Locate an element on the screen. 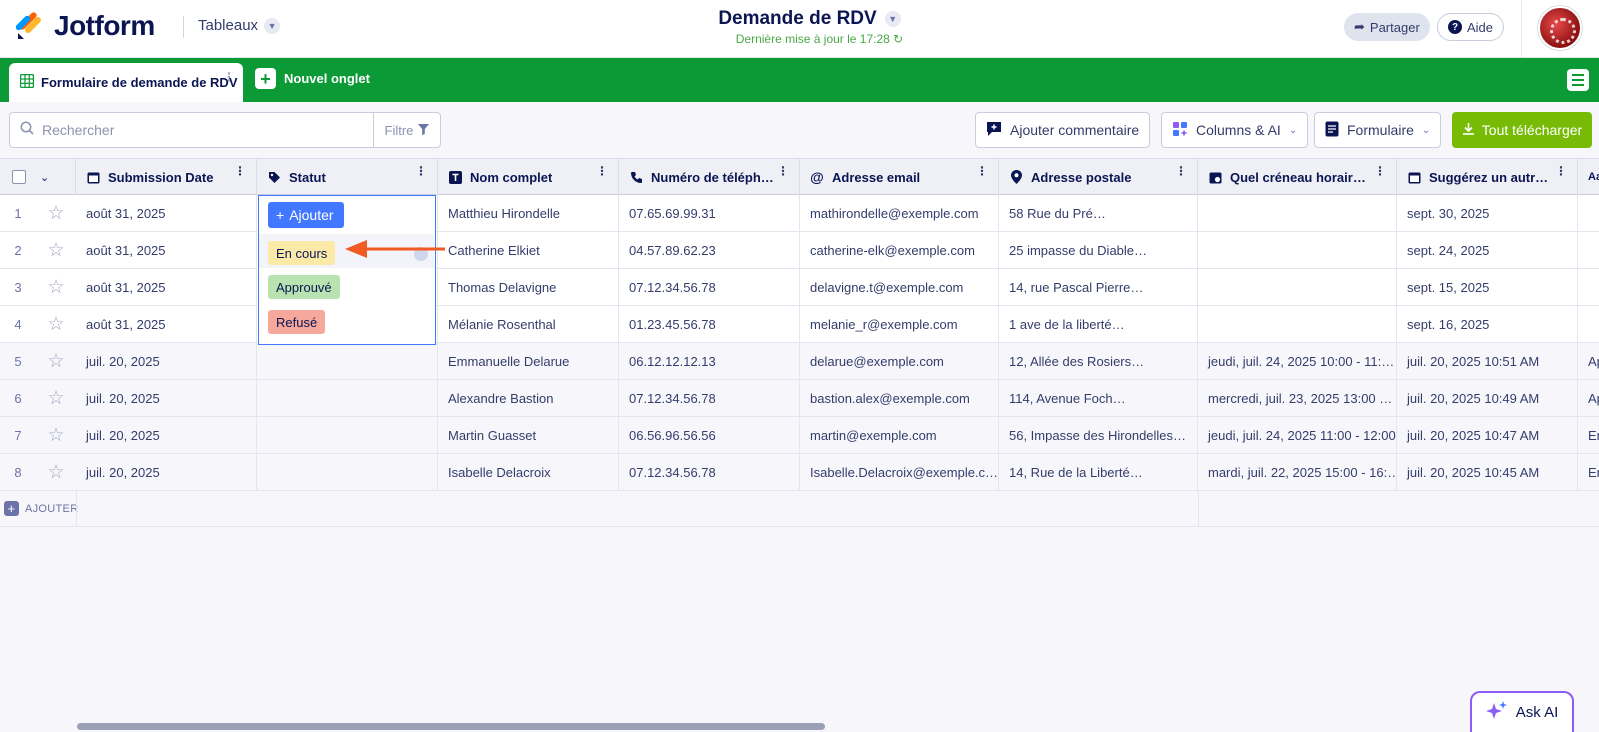  column-header-nom-complet: Nom complet ⋮ is located at coordinates (528, 177).